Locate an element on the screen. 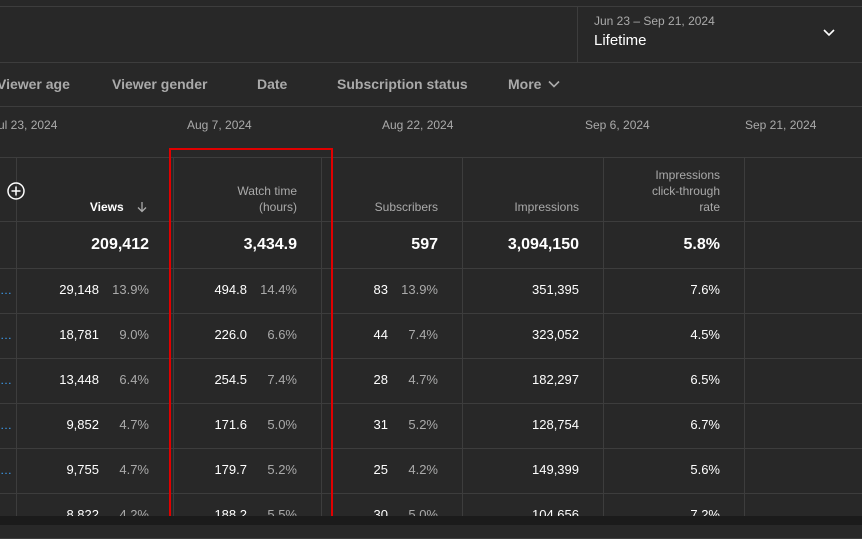 The width and height of the screenshot is (862, 539). row-ctr: 4.5% is located at coordinates (705, 334).